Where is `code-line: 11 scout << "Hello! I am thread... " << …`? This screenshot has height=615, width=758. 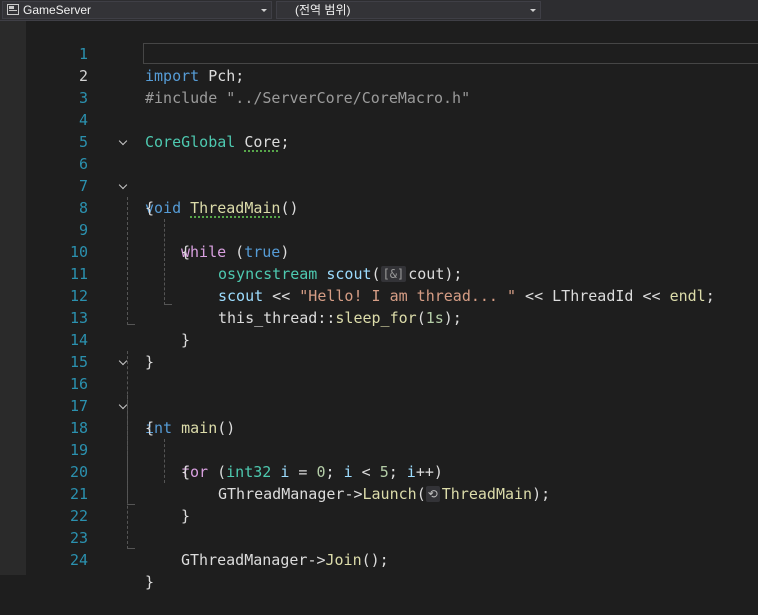
code-line: 11 scout << "Hello! I am thread... " << … is located at coordinates (379, 273).